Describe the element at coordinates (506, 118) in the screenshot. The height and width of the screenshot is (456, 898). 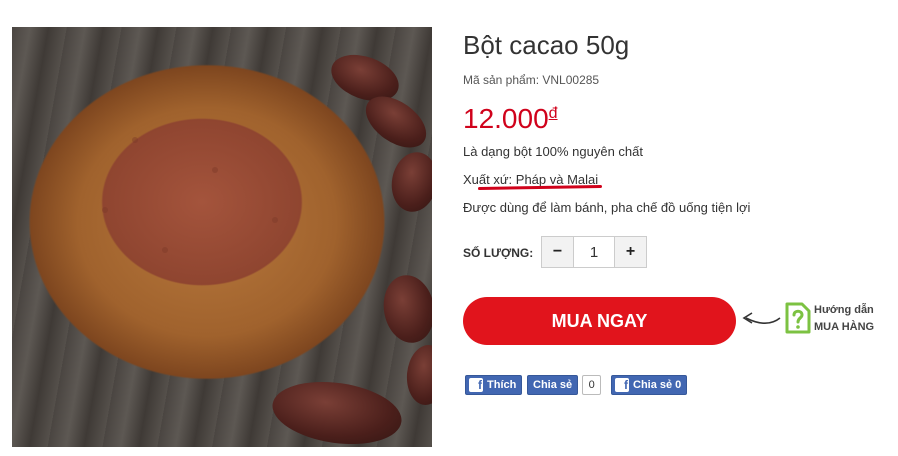
I see `price-value: 12.000` at that location.